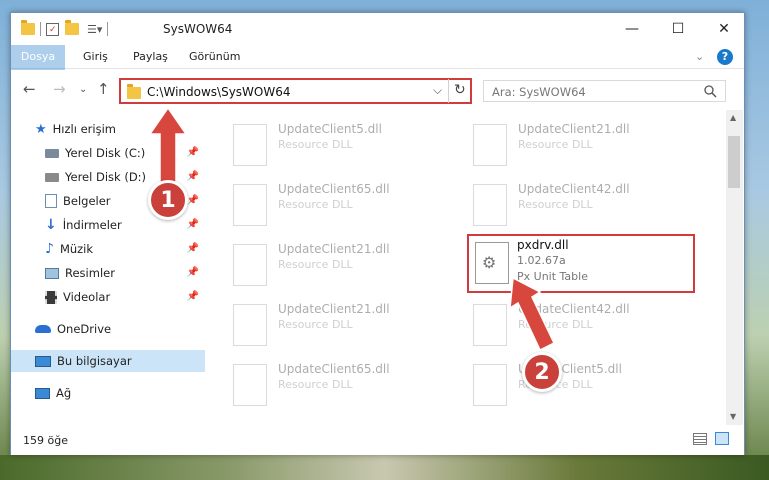  I want to click on arrow-to-file, so click(532, 314).